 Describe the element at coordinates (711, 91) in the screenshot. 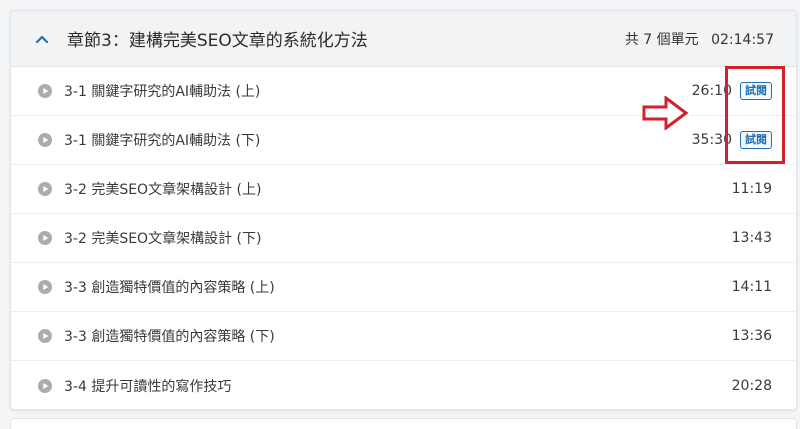

I see `lesson-duration: 26:10` at that location.